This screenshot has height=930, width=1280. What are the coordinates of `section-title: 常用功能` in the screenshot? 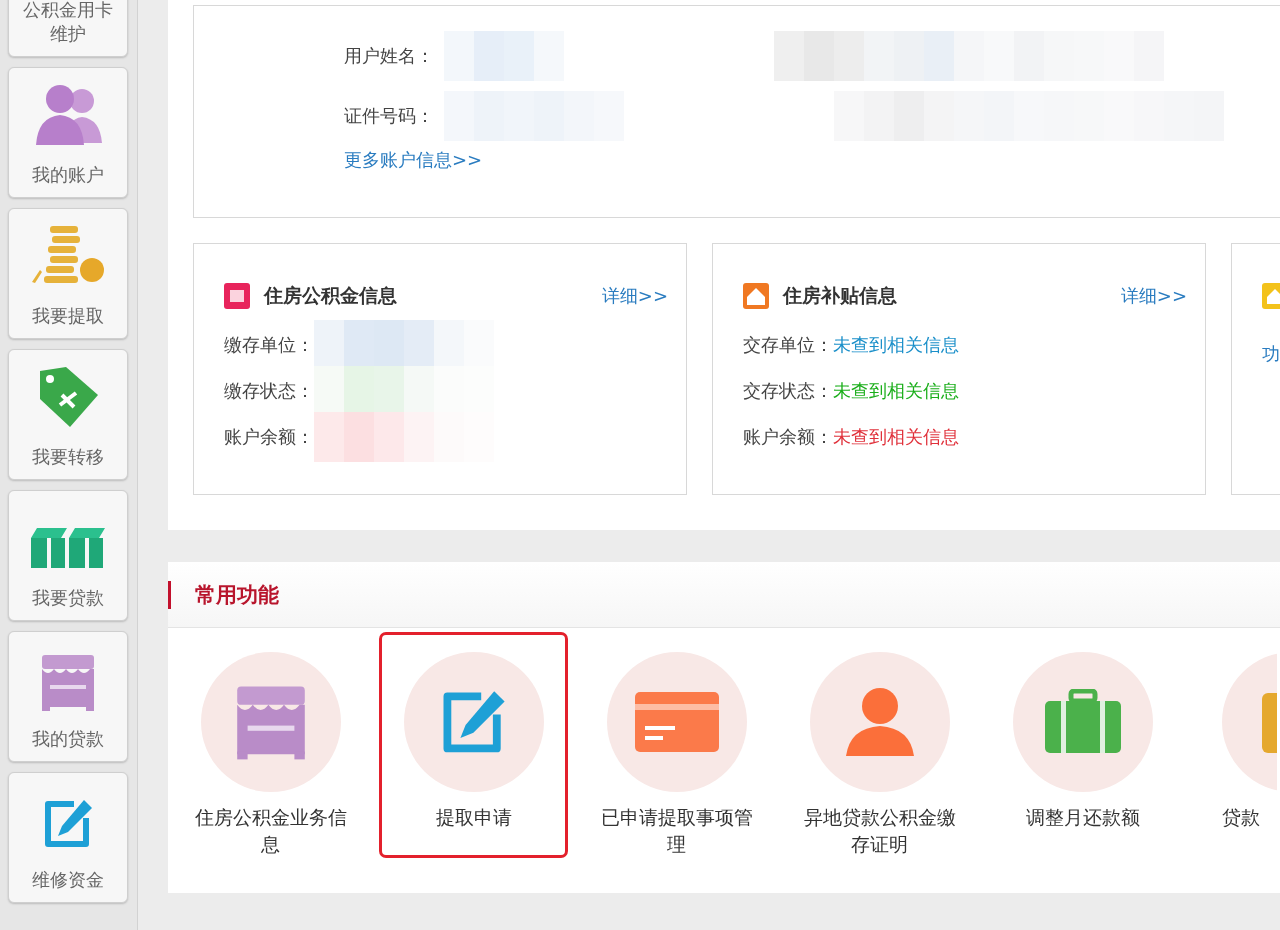 It's located at (237, 595).